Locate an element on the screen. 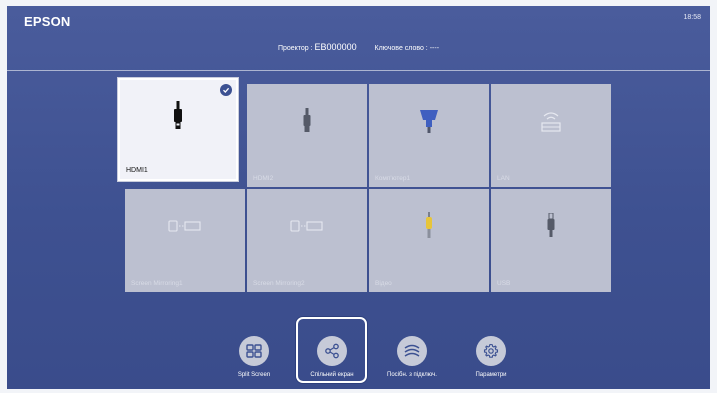 This screenshot has height=393, width=717. dock-label: Параметри is located at coordinates (491, 375).